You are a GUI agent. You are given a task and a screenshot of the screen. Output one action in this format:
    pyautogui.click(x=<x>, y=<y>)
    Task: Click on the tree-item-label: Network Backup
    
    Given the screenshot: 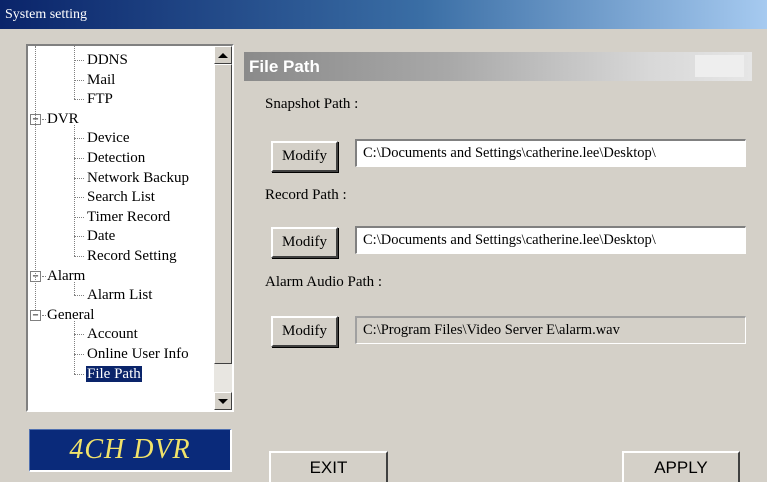 What is the action you would take?
    pyautogui.click(x=138, y=178)
    